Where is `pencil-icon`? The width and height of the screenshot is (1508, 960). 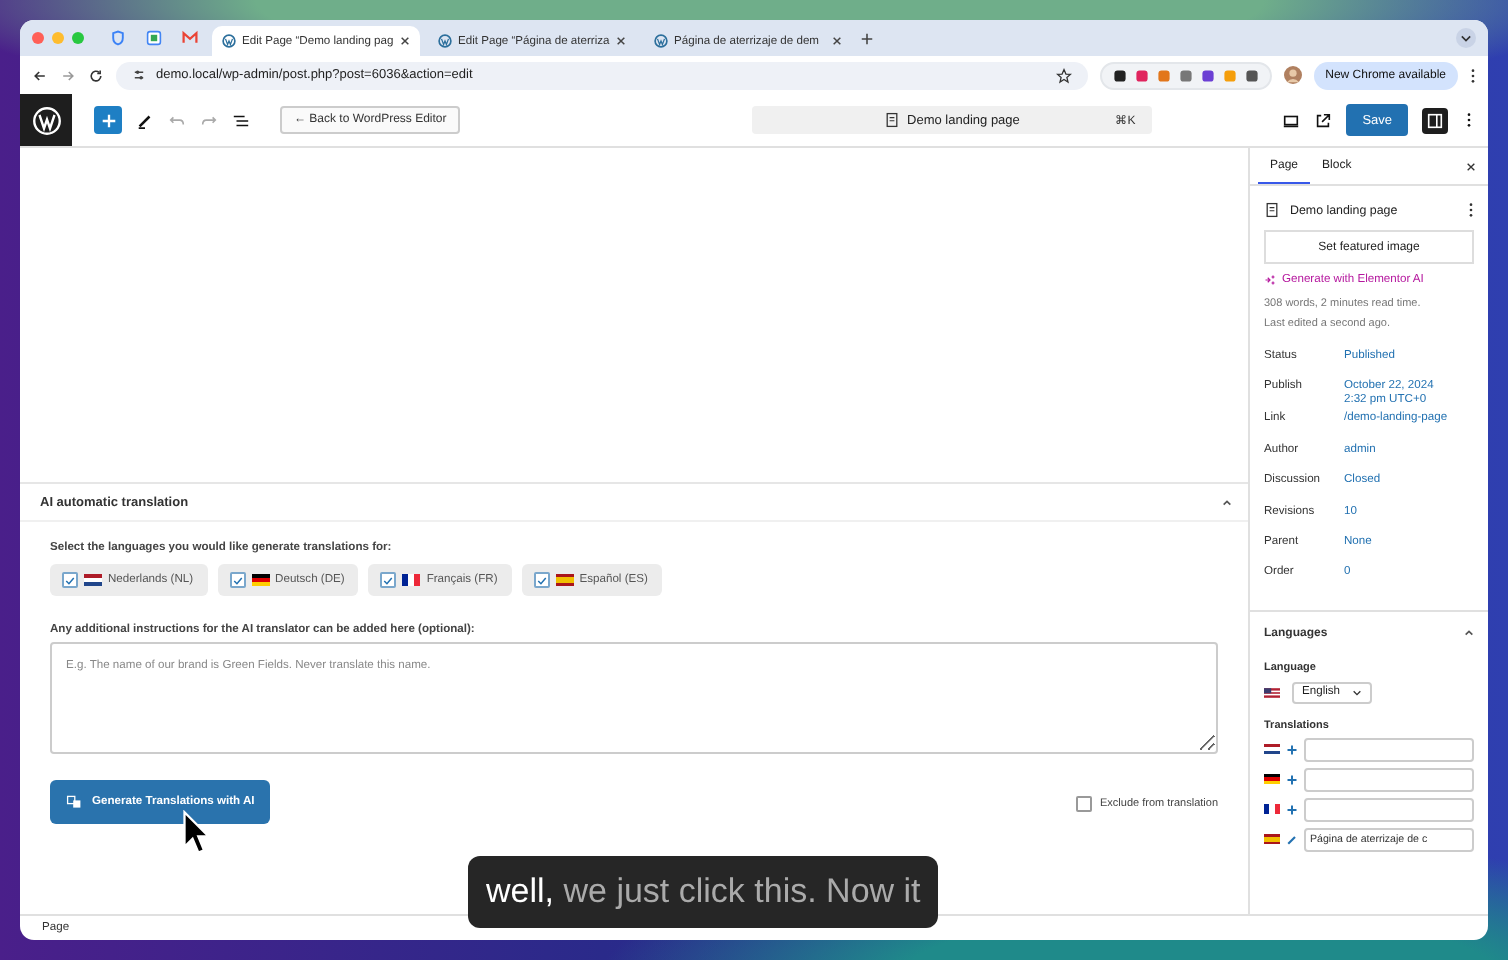 pencil-icon is located at coordinates (1292, 839).